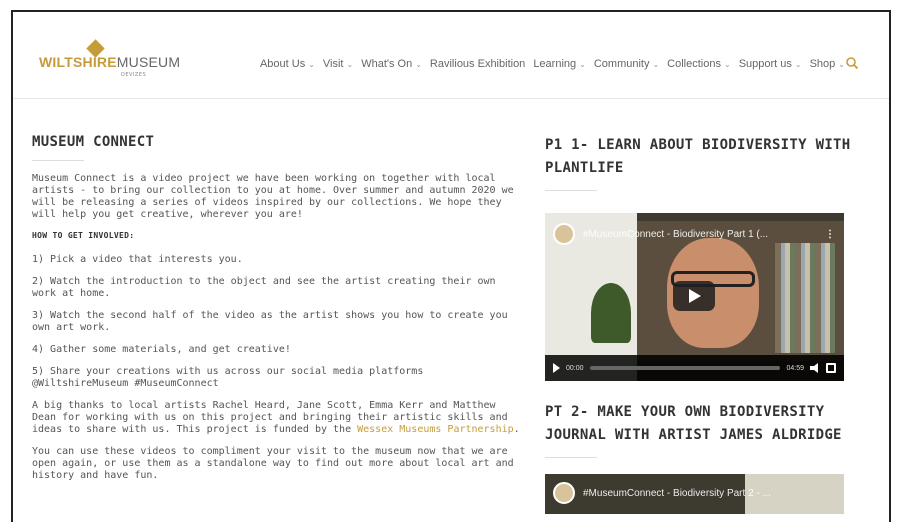  Describe the element at coordinates (134, 75) in the screenshot. I see `logo-sub: DEVIZES` at that location.